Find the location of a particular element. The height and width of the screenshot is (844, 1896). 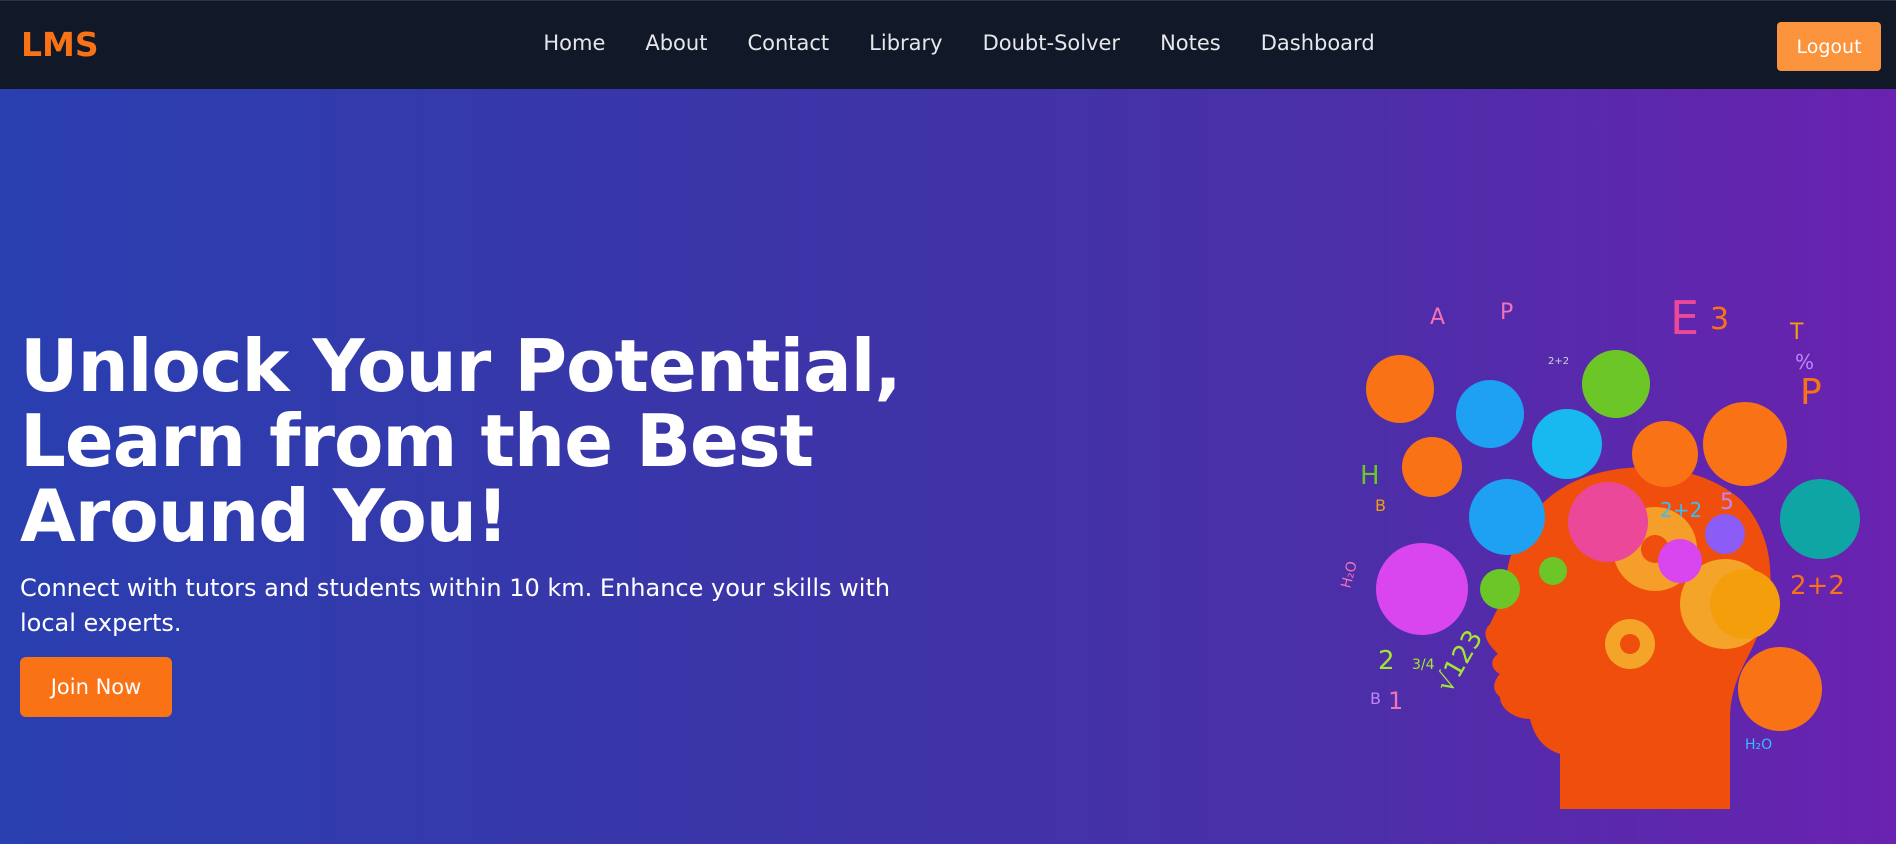

gear-small-icon is located at coordinates (1630, 644).